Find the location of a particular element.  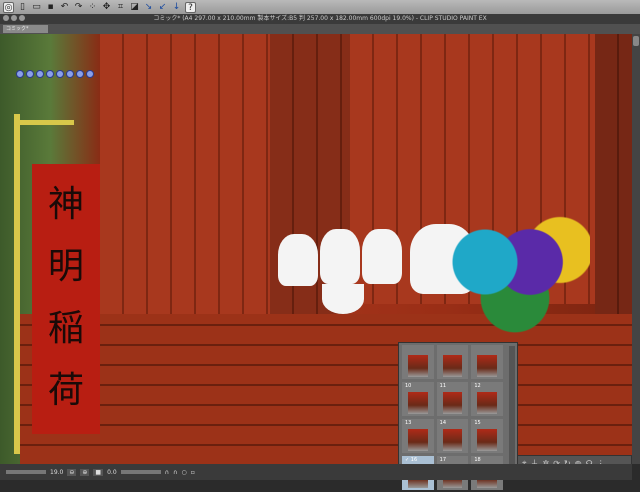

ruler-snap-icon: ↘ is located at coordinates (148, 7).